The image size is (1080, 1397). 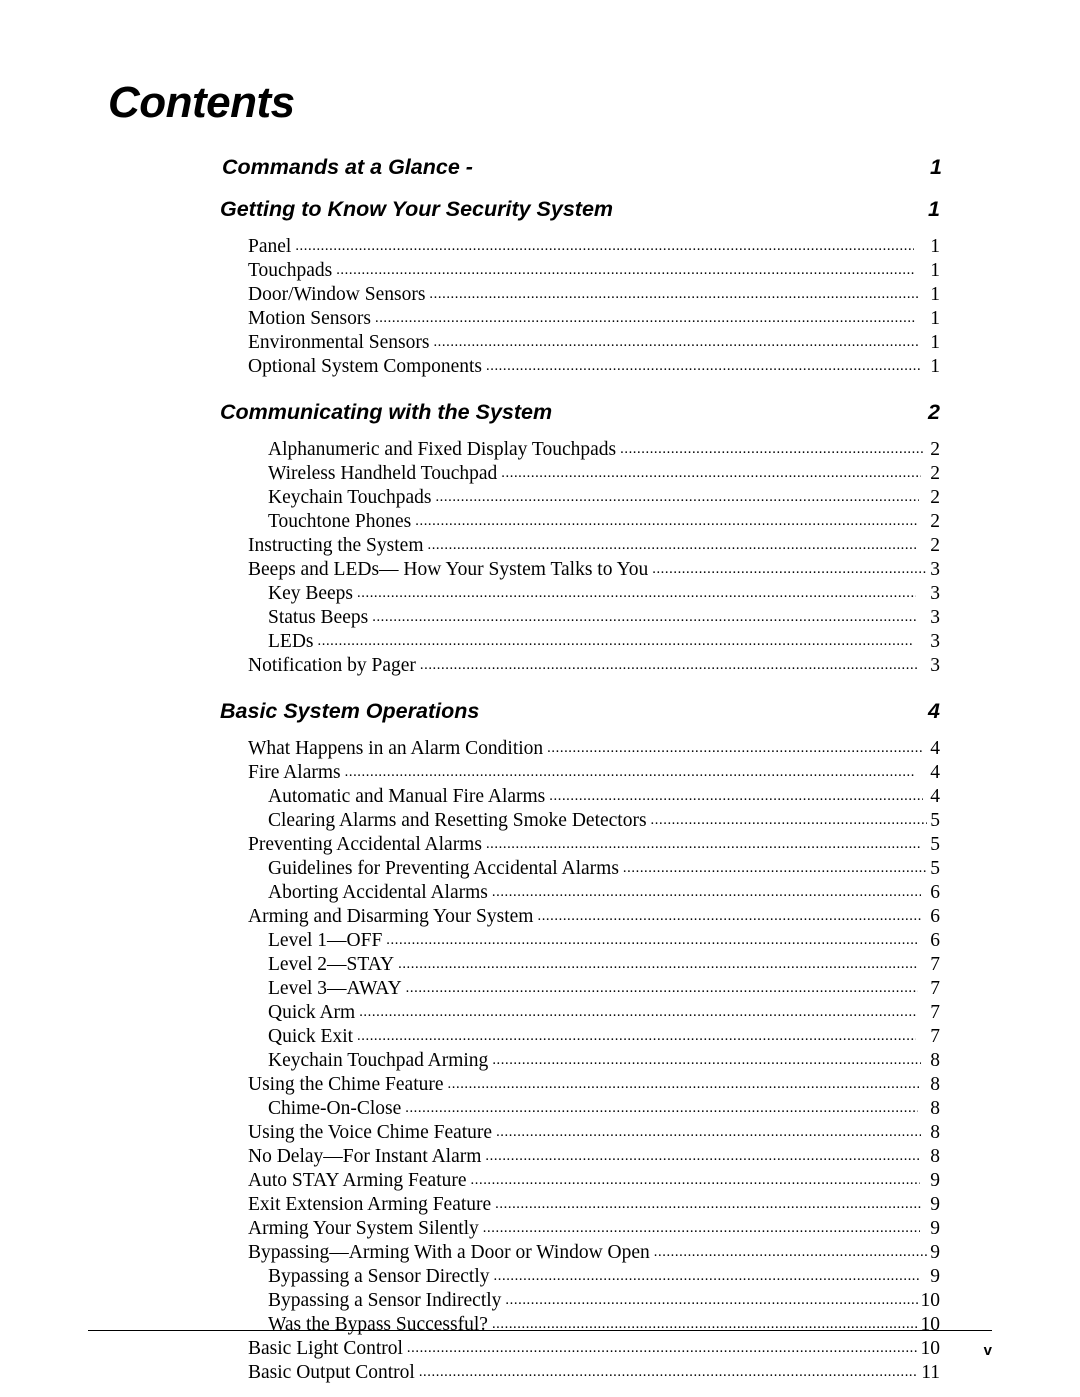 I want to click on toc-entry-label: Fire Alarms, so click(x=294, y=772).